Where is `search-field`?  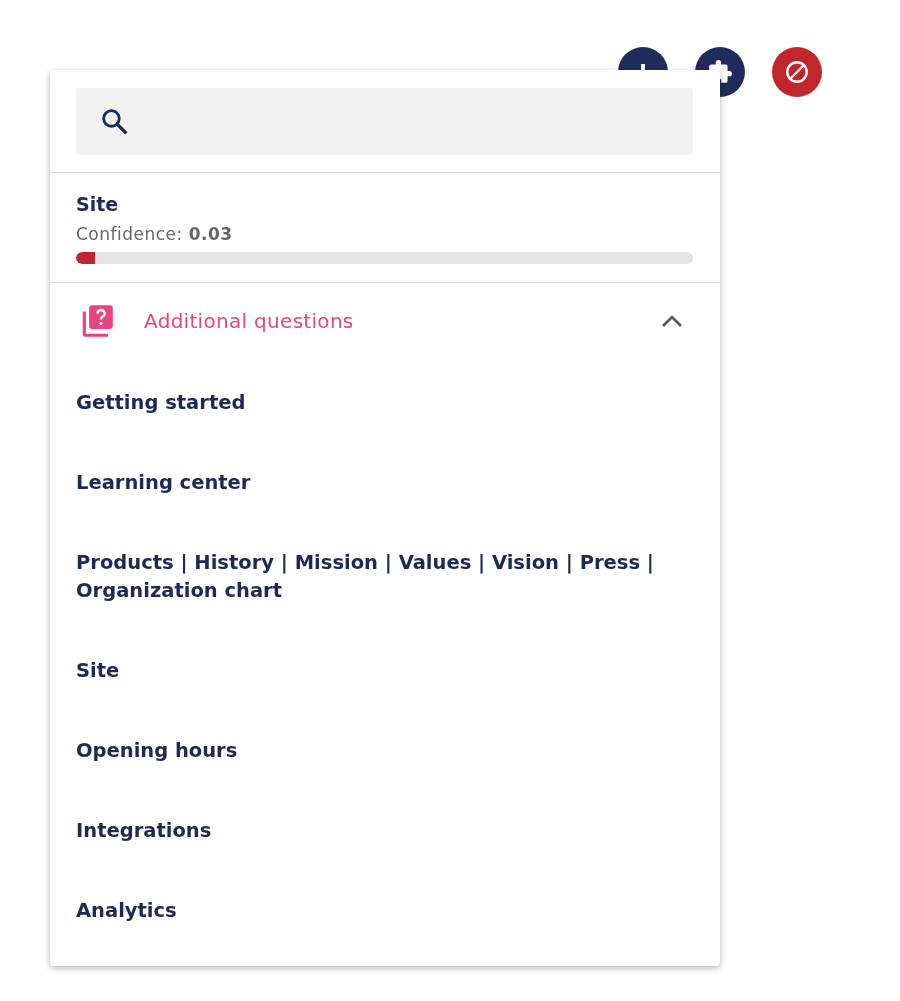
search-field is located at coordinates (384, 121).